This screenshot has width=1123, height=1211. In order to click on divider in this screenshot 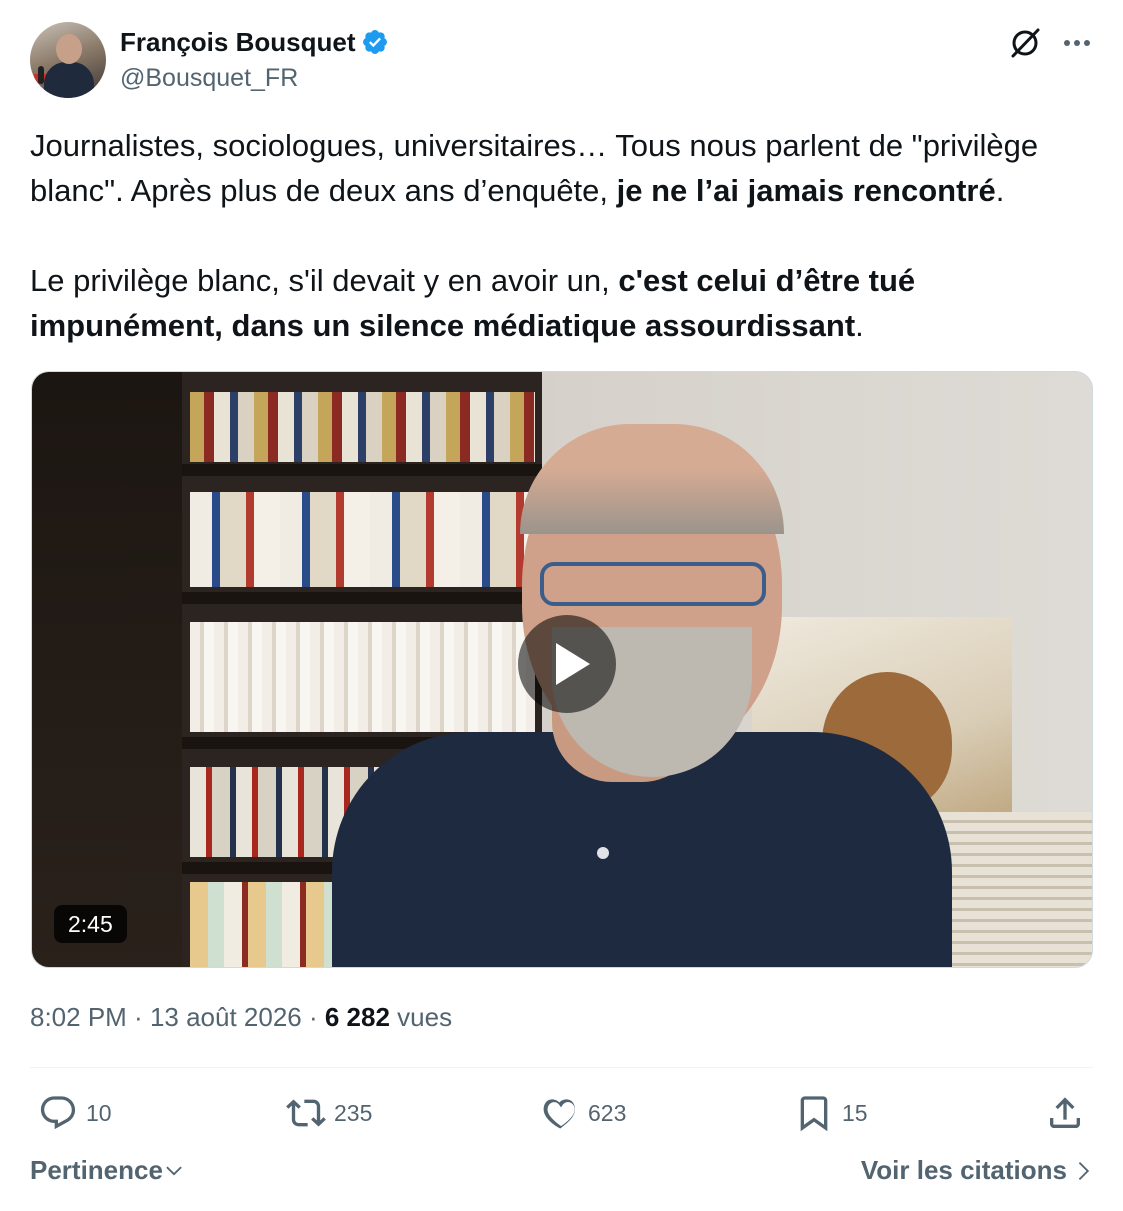, I will do `click(561, 1067)`.